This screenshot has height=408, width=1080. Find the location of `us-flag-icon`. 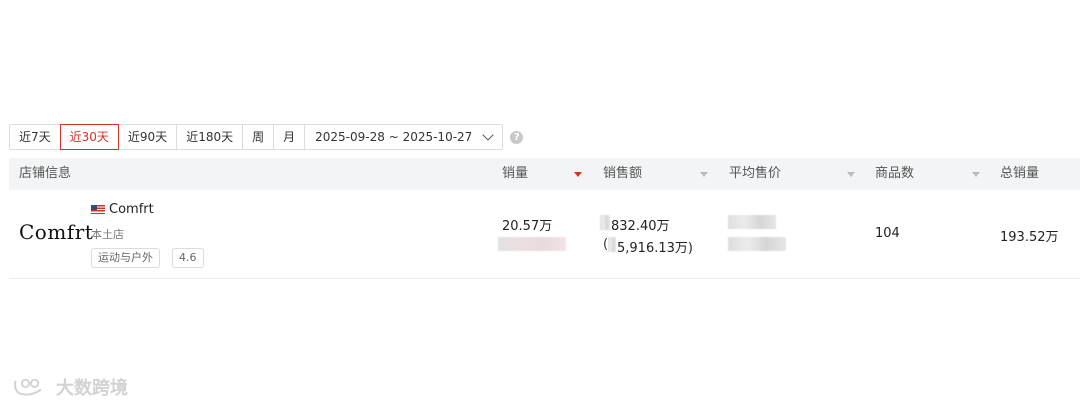

us-flag-icon is located at coordinates (98, 209).